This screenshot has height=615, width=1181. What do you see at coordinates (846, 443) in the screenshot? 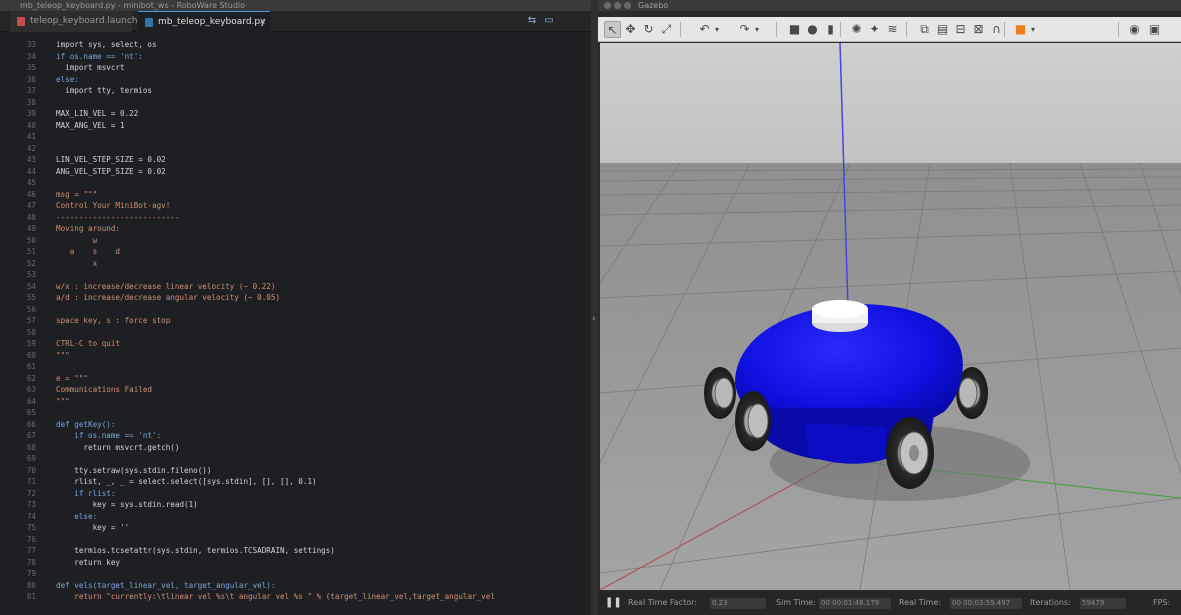
I see `robot-front-bumper` at bounding box center [846, 443].